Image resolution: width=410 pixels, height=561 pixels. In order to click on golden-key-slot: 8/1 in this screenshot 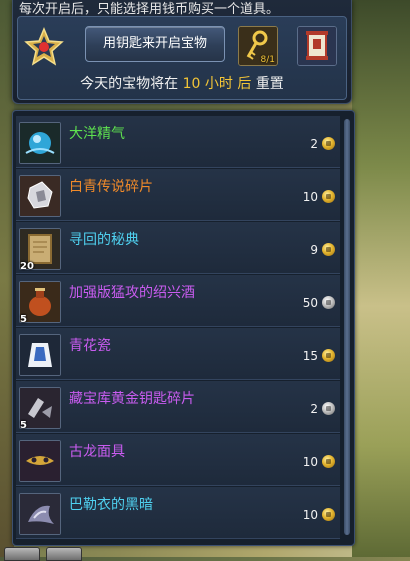, I will do `click(258, 46)`.